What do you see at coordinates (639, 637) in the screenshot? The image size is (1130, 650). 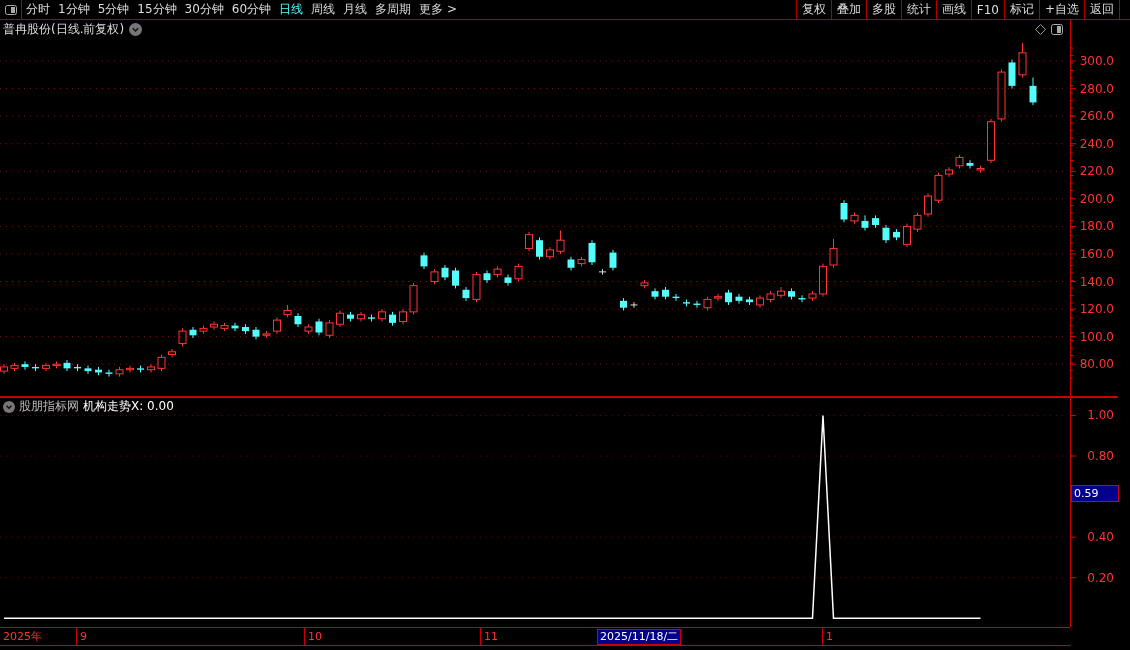 I see `crosshair-date: 2025/11/18/二` at bounding box center [639, 637].